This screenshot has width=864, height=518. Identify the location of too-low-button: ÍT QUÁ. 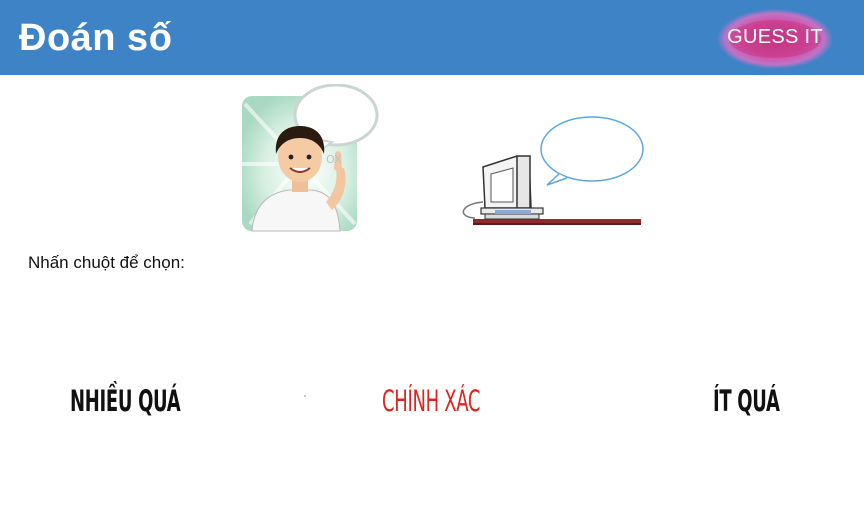
(746, 401).